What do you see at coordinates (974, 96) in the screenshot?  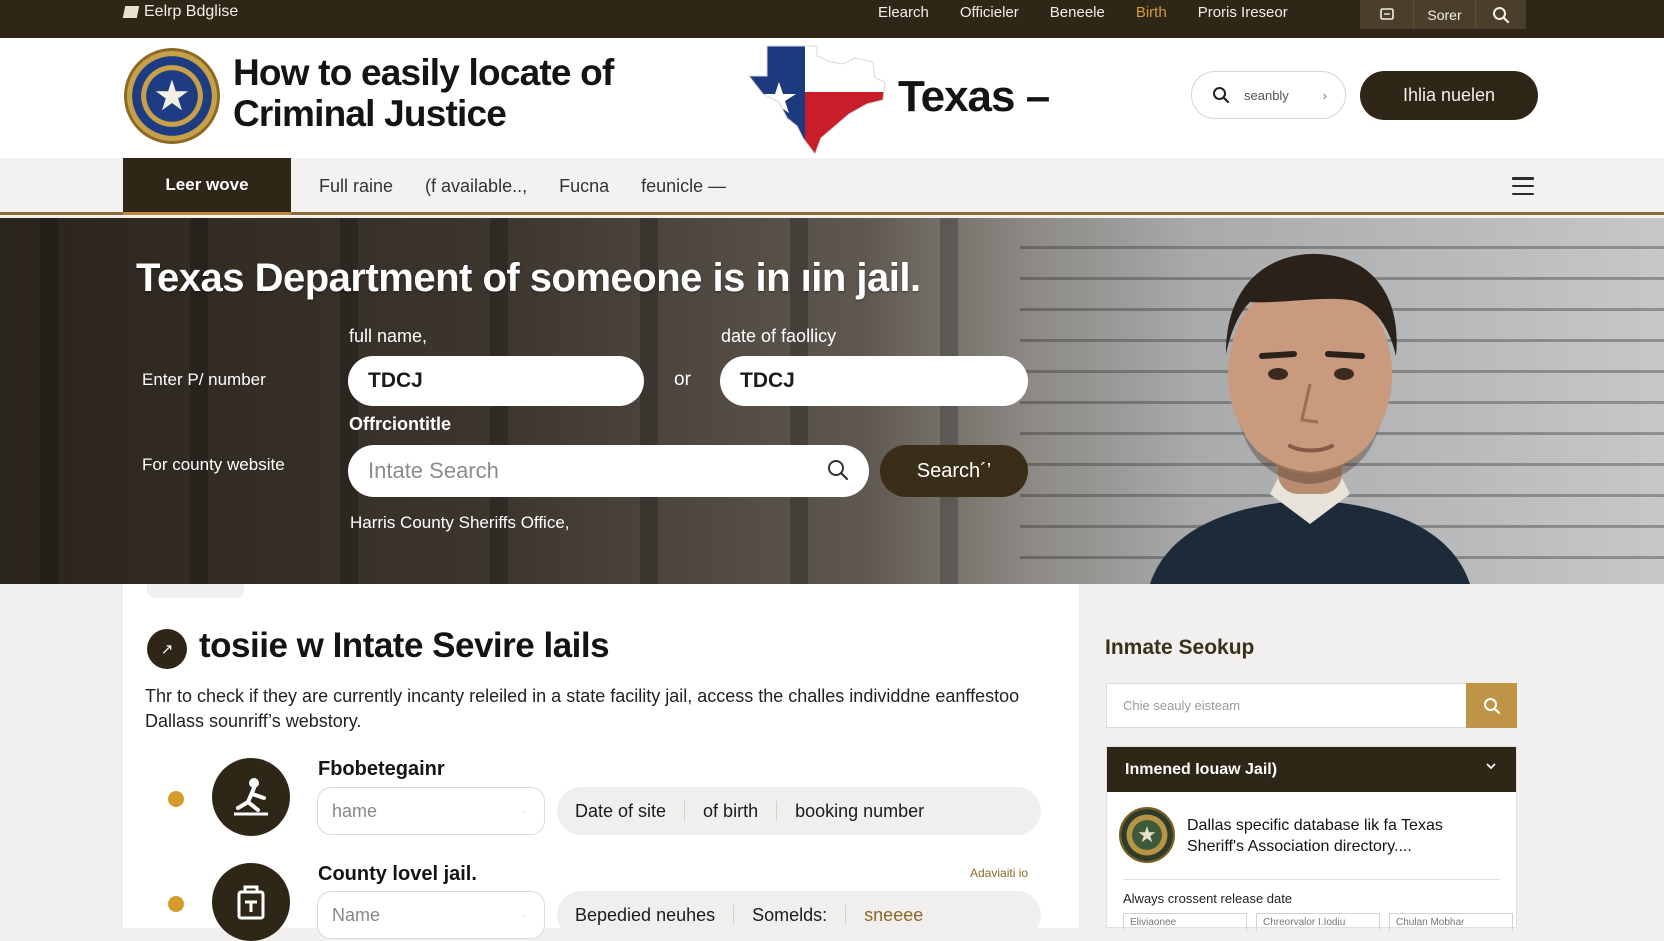 I see `state-label: Texas –` at bounding box center [974, 96].